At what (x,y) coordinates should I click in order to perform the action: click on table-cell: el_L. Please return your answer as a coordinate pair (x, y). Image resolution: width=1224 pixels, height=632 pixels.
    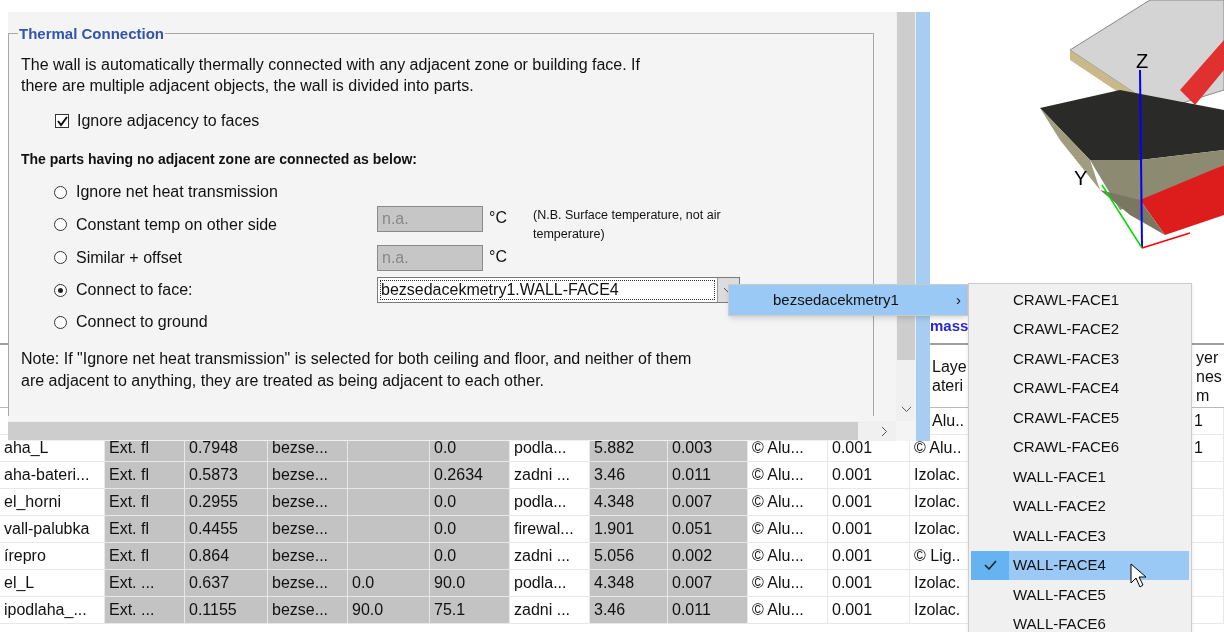
    Looking at the image, I should click on (52, 583).